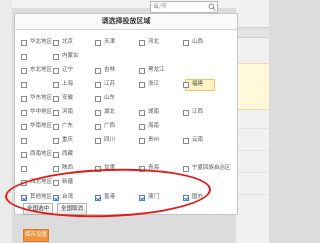 The height and width of the screenshot is (243, 320). Describe the element at coordinates (6, 121) in the screenshot. I see `page-left-strip` at that location.